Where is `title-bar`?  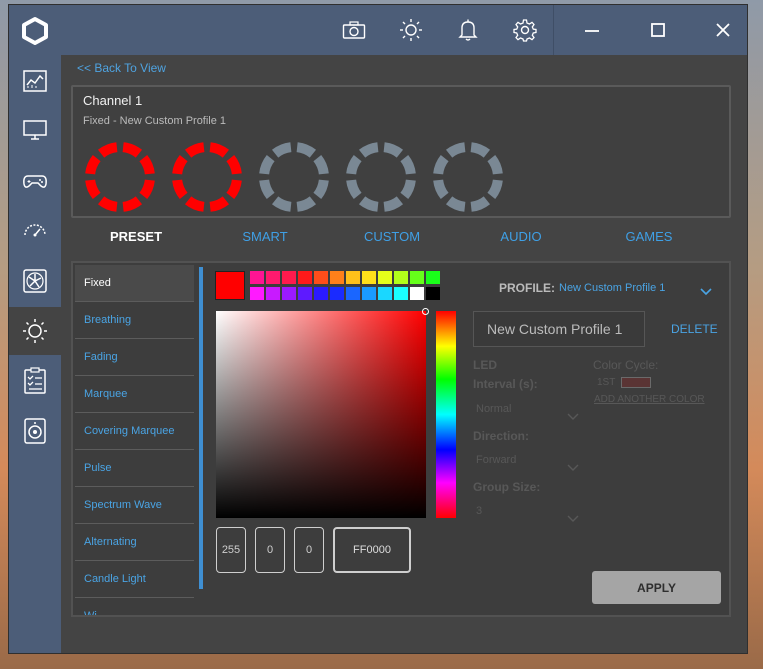
title-bar is located at coordinates (404, 30).